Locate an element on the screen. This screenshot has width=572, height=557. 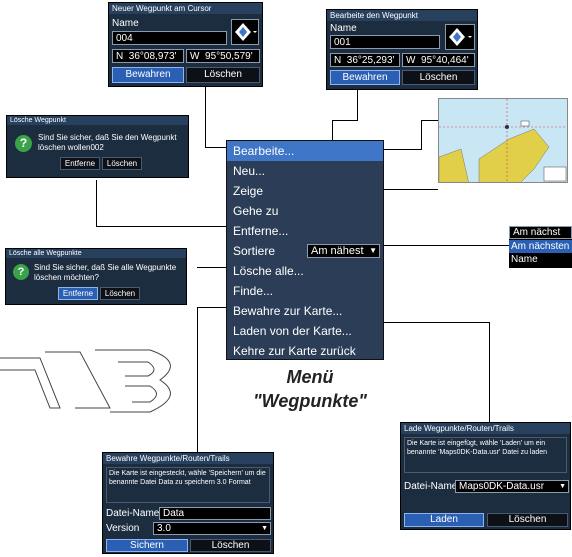
sort-value: Am nähest is located at coordinates (337, 251).